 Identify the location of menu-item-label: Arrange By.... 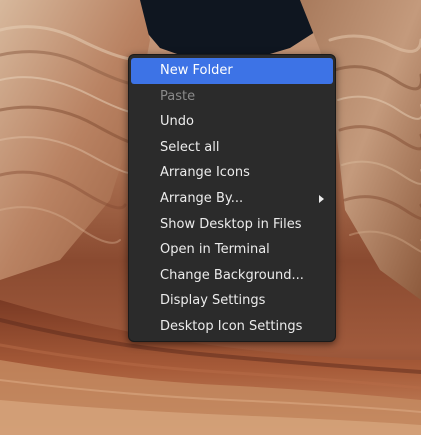
(202, 198).